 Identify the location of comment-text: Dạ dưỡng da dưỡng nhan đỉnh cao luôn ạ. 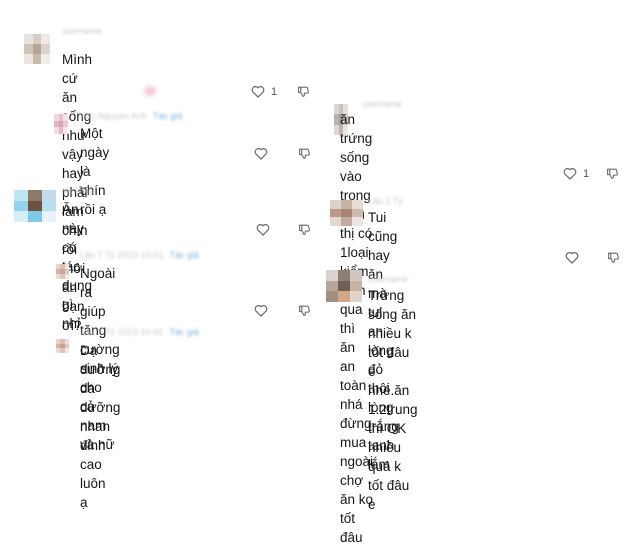
(100, 426).